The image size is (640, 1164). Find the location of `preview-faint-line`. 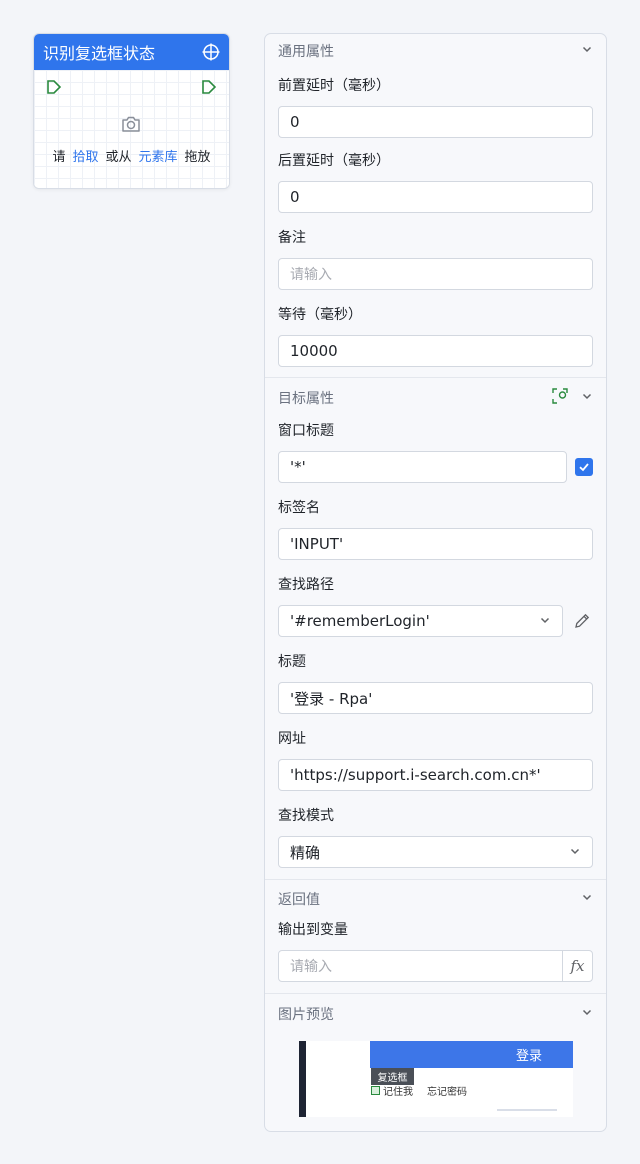

preview-faint-line is located at coordinates (527, 1110).